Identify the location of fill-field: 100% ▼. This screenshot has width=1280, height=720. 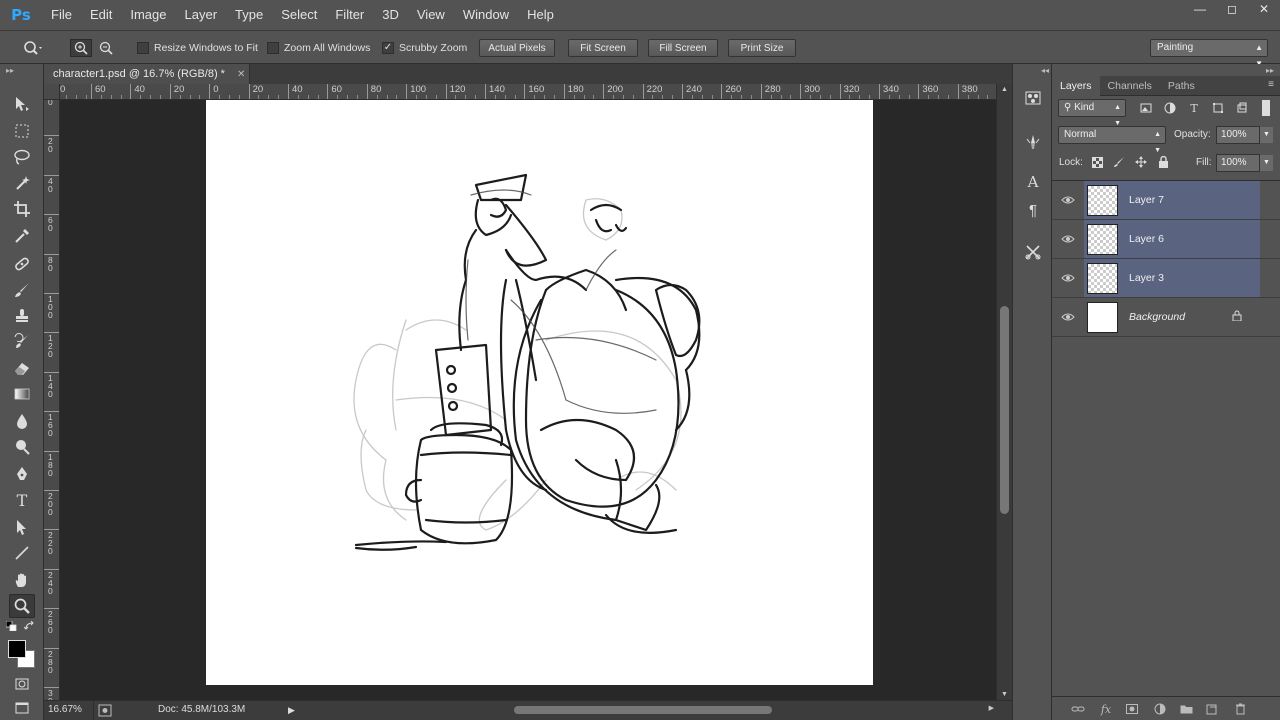
(1244, 163).